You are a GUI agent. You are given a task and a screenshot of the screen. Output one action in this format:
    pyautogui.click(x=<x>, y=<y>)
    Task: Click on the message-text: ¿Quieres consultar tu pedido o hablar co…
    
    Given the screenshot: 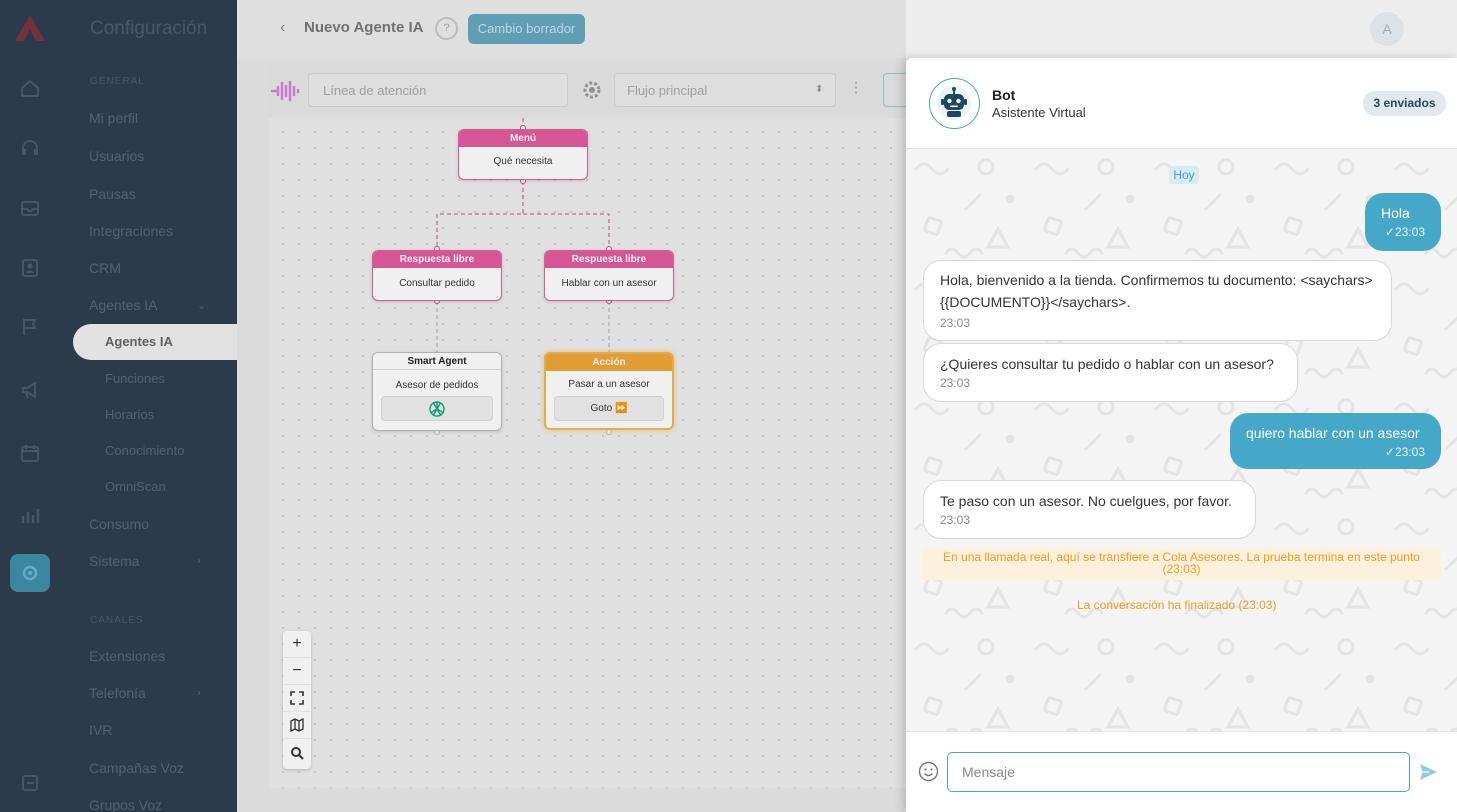 What is the action you would take?
    pyautogui.click(x=1107, y=364)
    